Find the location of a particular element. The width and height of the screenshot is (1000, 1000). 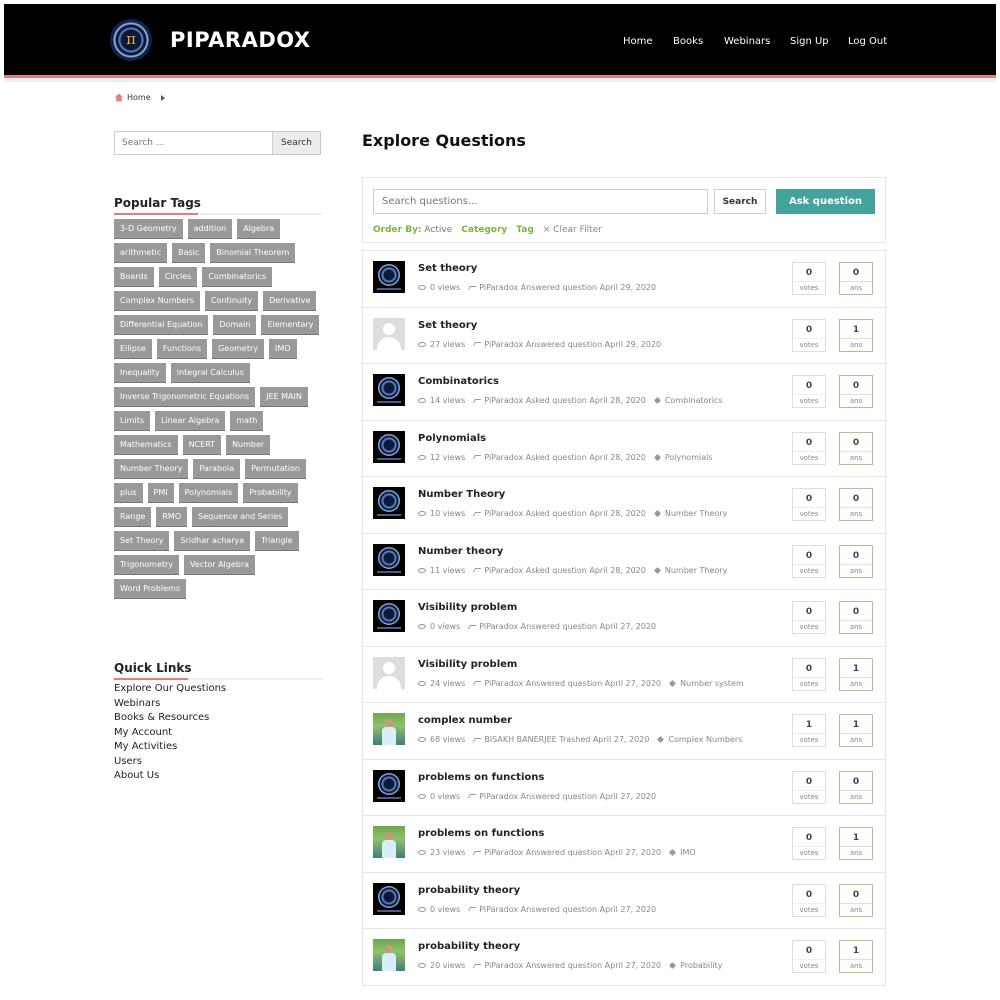

tag-chip: Permutation is located at coordinates (275, 468).